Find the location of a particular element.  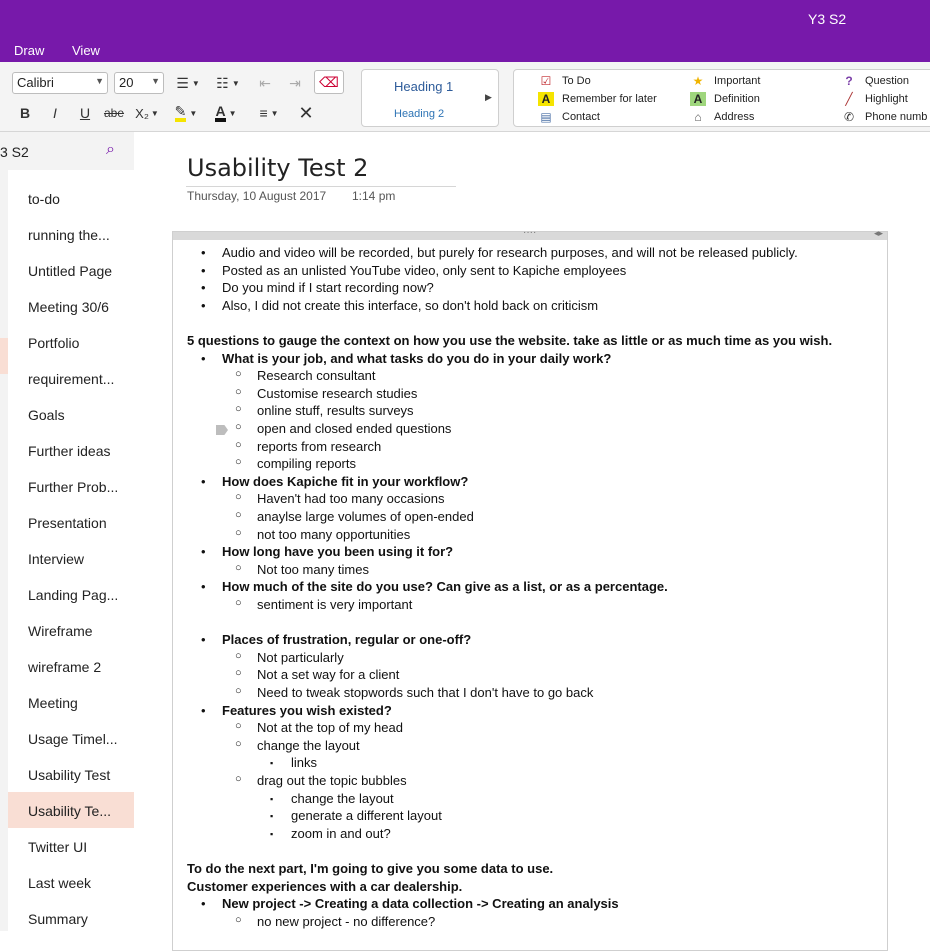

font-name-dropdown: Calibri ▼ is located at coordinates (60, 83).